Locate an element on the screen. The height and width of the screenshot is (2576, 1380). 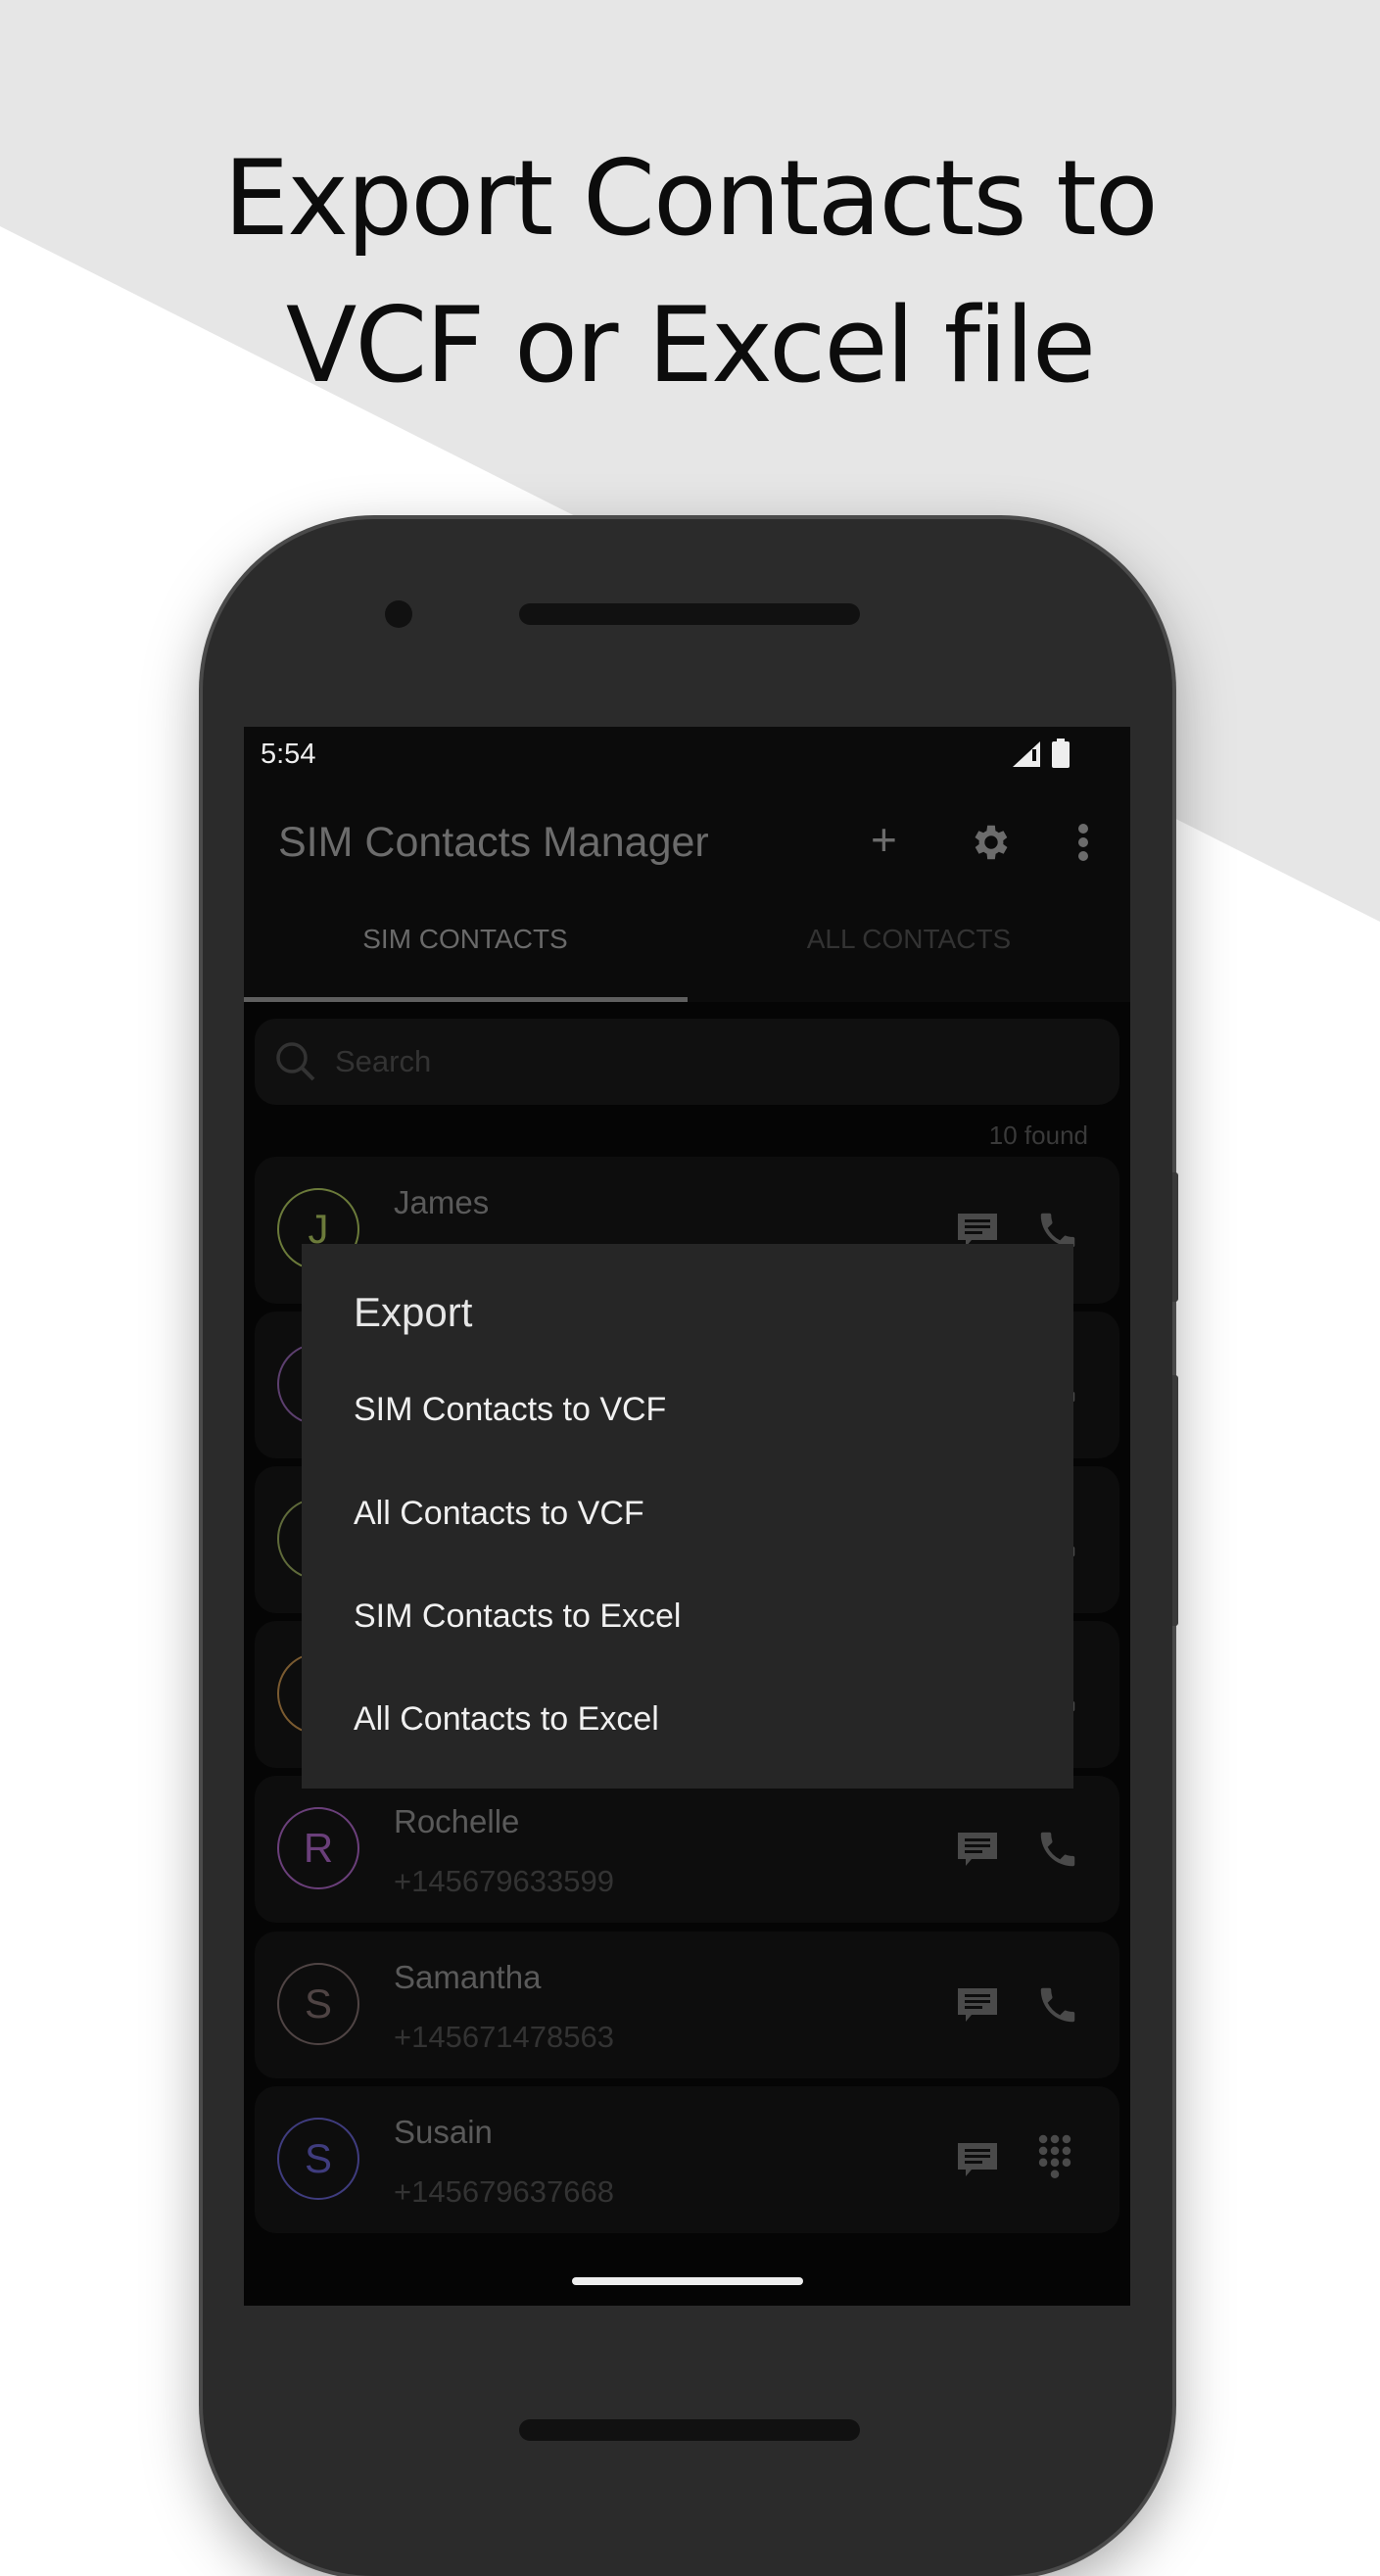
contact-name: James is located at coordinates (442, 1202).